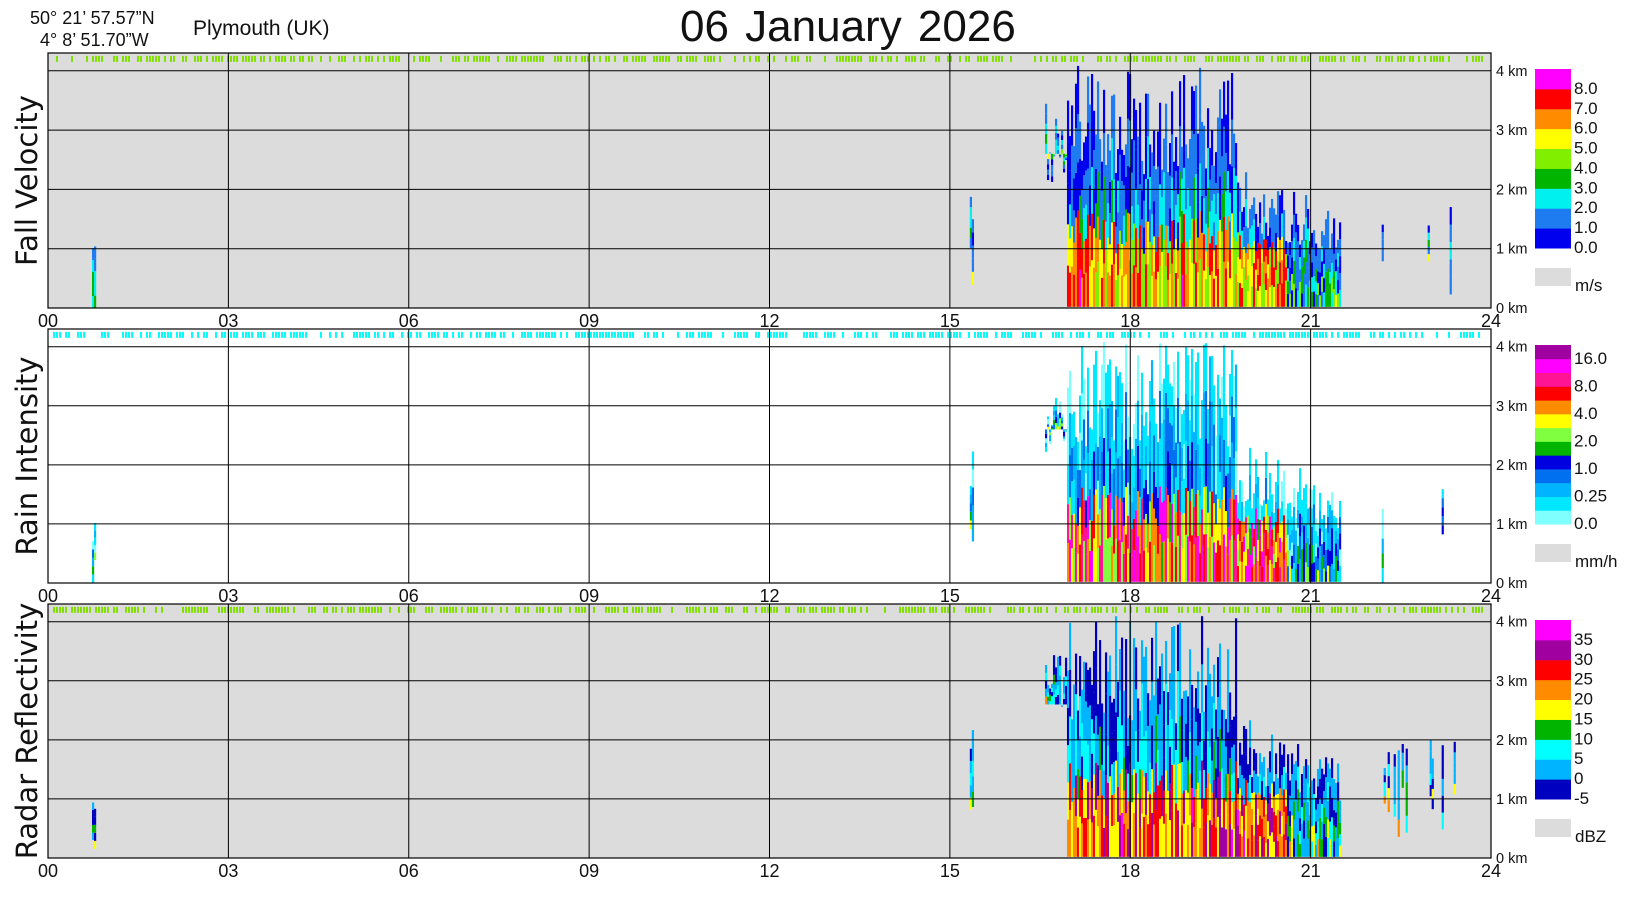 The width and height of the screenshot is (1640, 900). Describe the element at coordinates (27, 455) in the screenshot. I see `panel-label: Rain Intensity` at that location.